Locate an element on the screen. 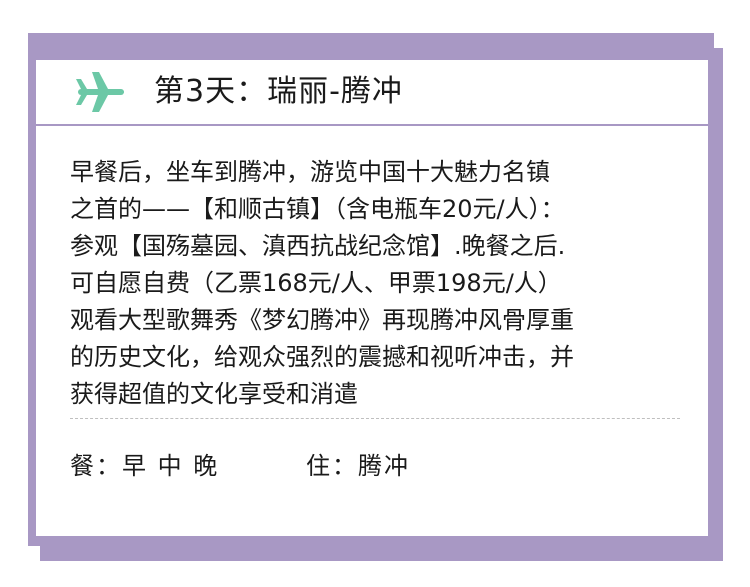 The width and height of the screenshot is (750, 587). accommodation-info: 住：腾冲 is located at coordinates (358, 466).